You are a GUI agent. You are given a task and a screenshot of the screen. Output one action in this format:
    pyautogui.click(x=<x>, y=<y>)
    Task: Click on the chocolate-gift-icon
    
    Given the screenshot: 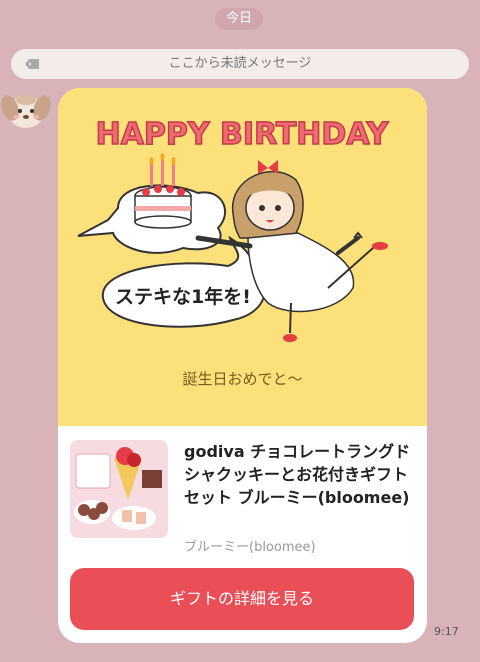 What is the action you would take?
    pyautogui.click(x=119, y=489)
    